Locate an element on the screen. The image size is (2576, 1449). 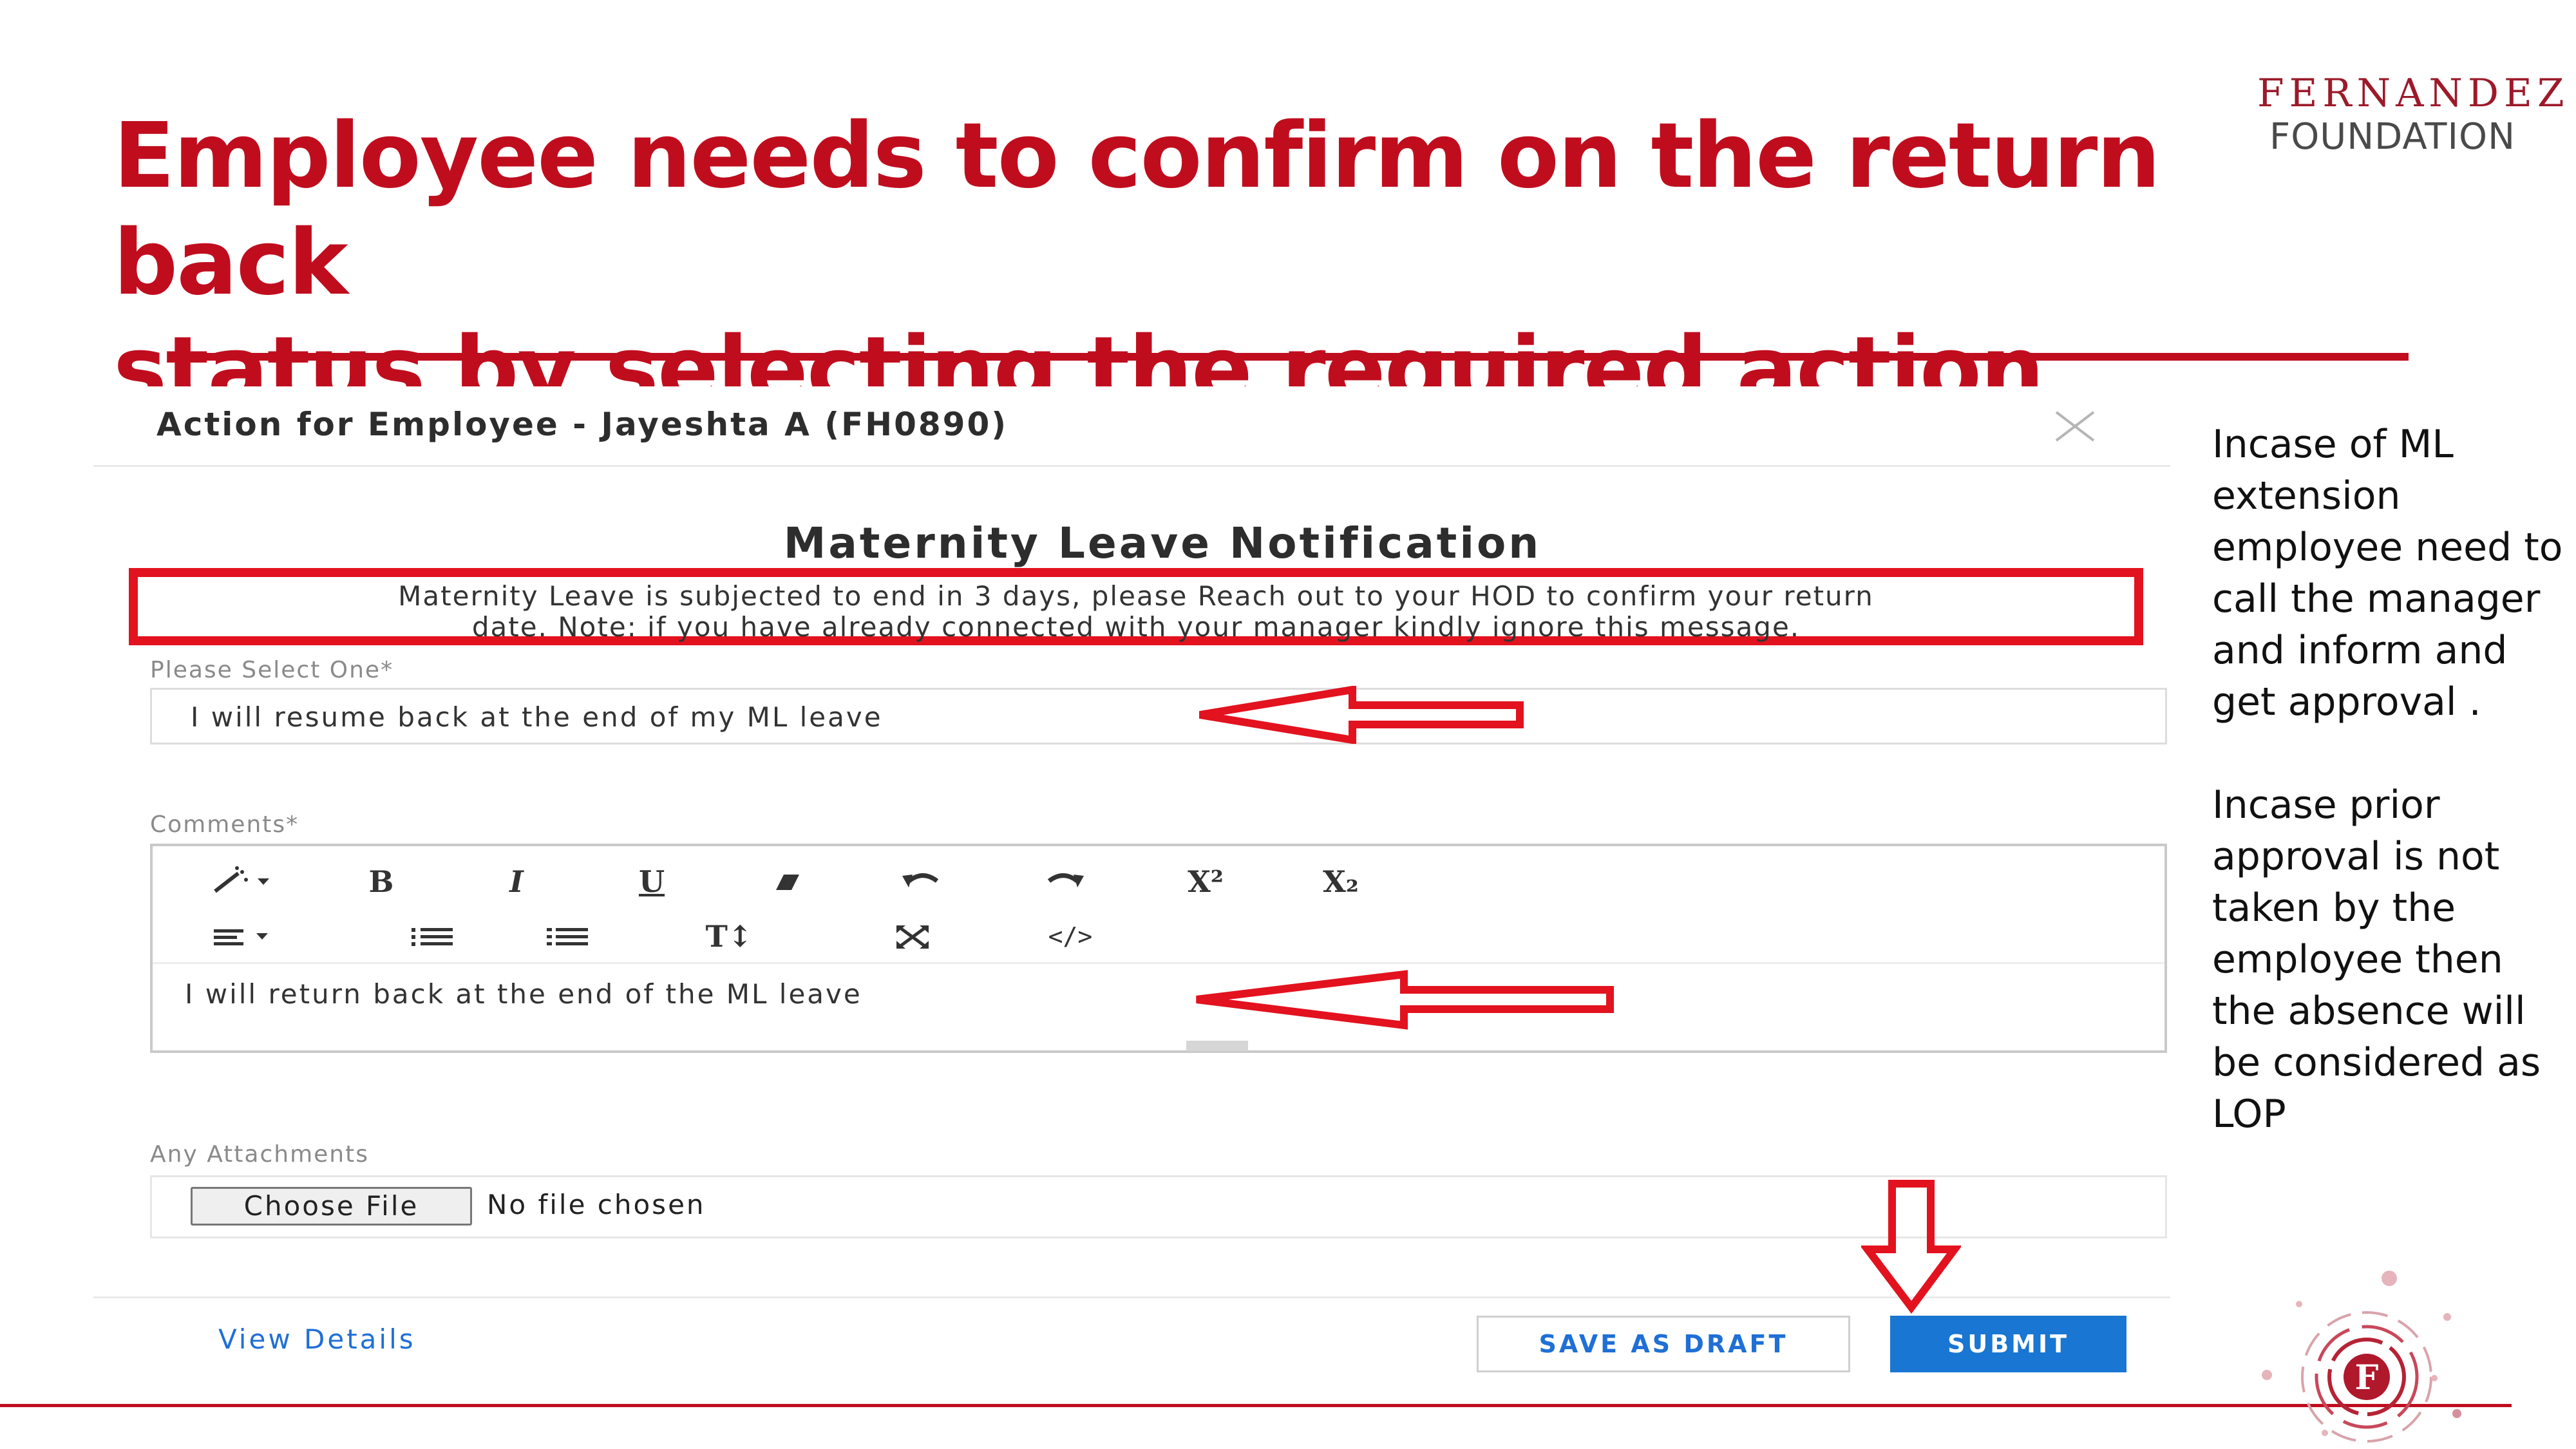
view-details-link: View Details is located at coordinates (317, 1339).